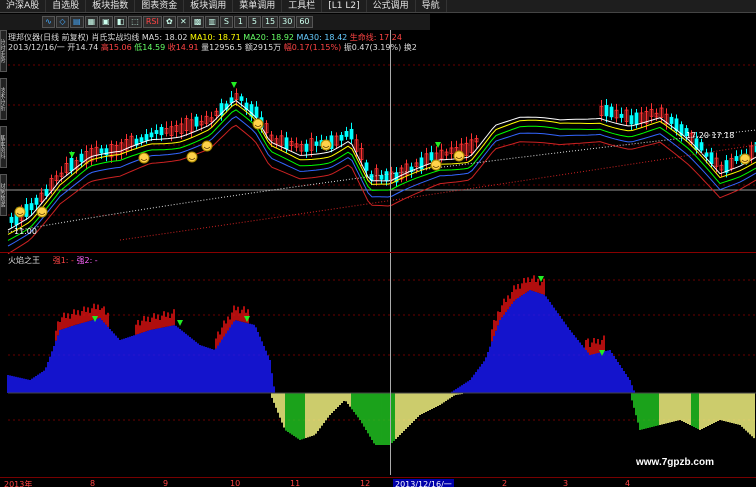 The width and height of the screenshot is (756, 487). What do you see at coordinates (505, 483) in the screenshot?
I see `time-axis-label: 2` at bounding box center [505, 483].